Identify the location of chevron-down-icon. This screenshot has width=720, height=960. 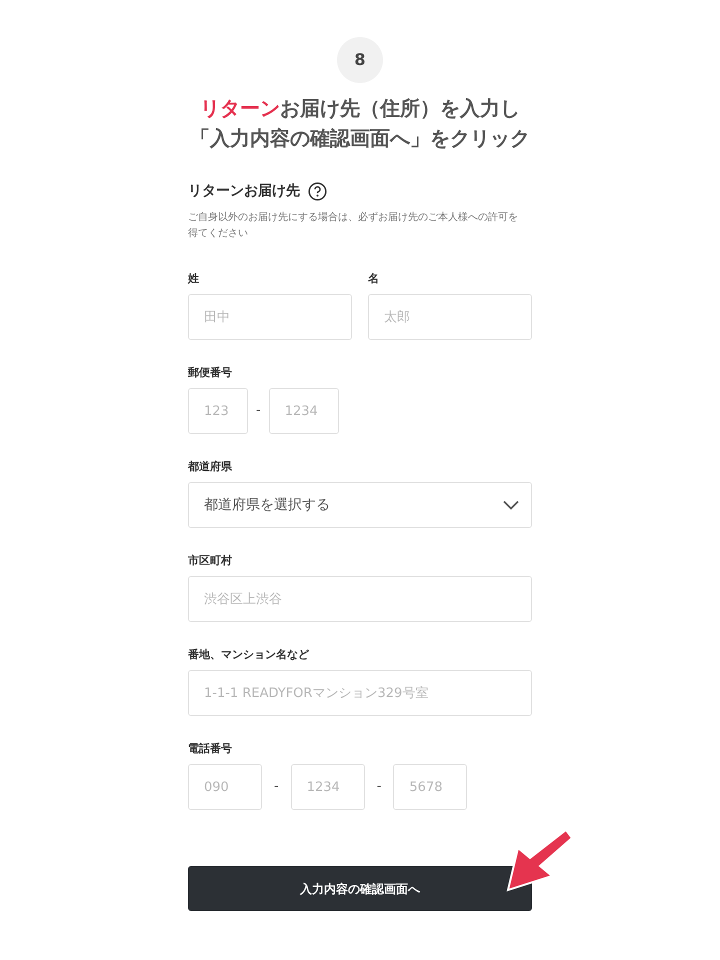
(511, 505).